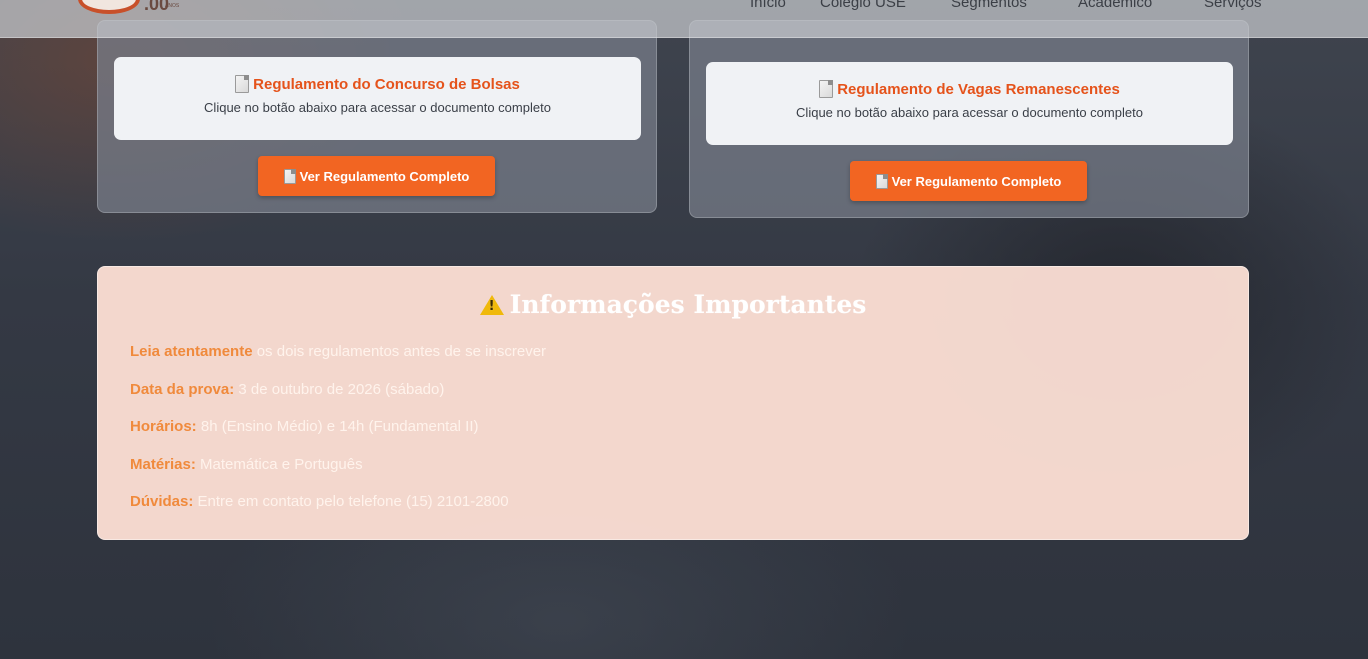 The image size is (1368, 659). I want to click on info-title-row: Informações Importantes, so click(673, 304).